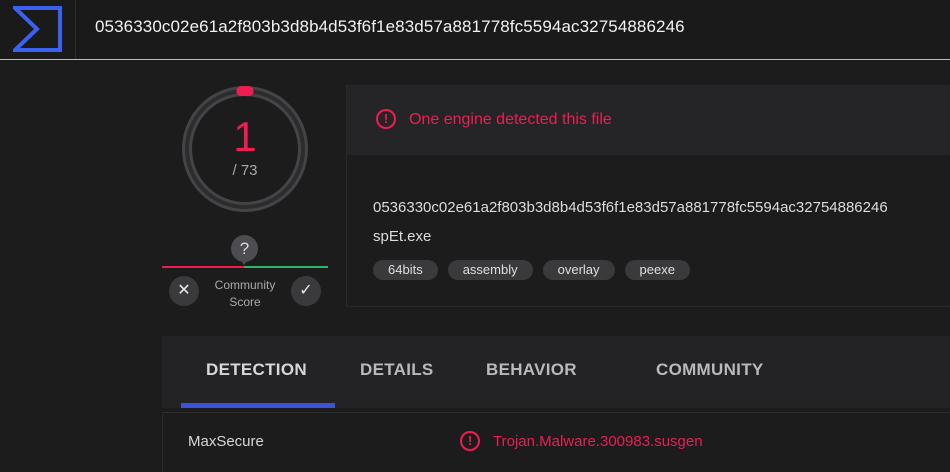 The image size is (950, 472). I want to click on detection-result: Trojan.Malware.300983.susgen, so click(598, 441).